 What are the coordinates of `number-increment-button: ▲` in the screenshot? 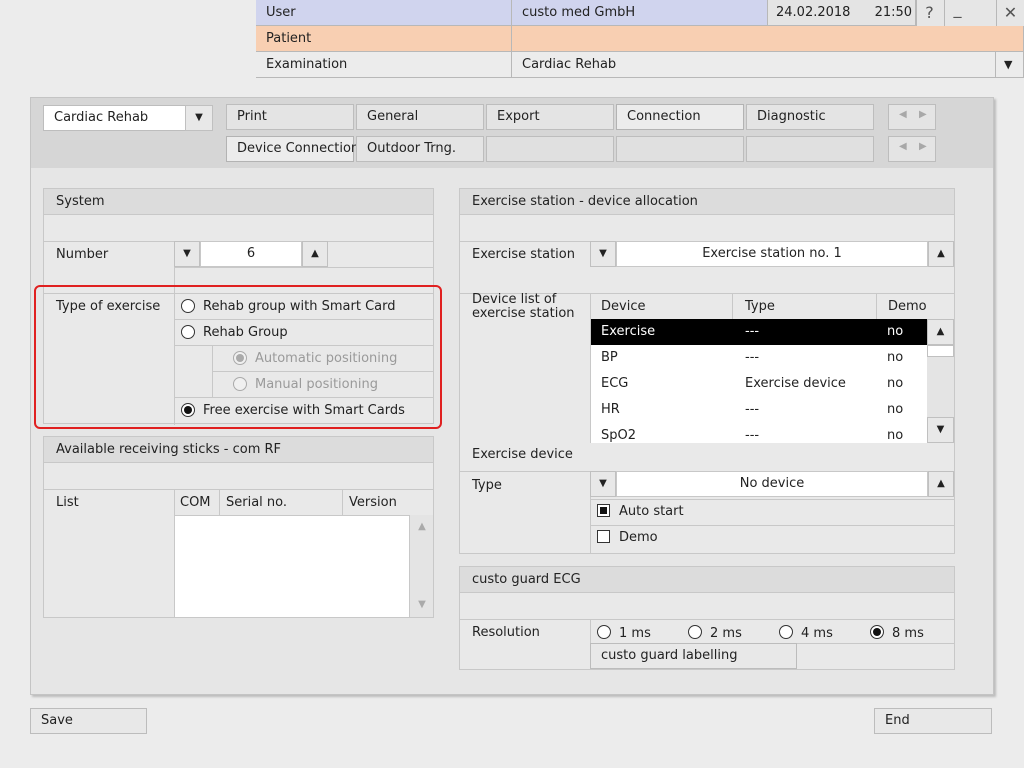 It's located at (315, 254).